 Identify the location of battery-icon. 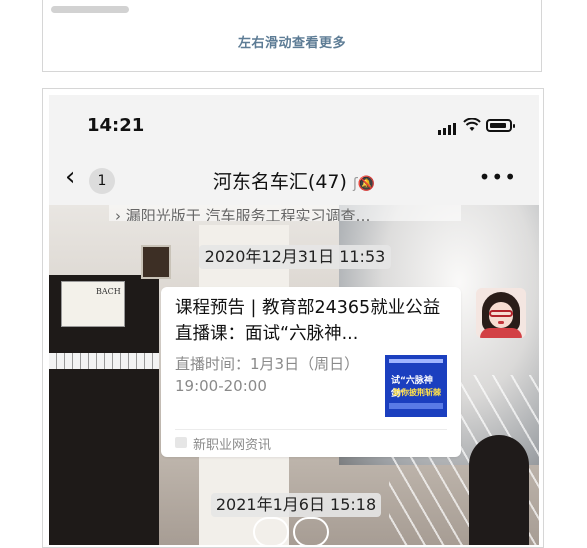
(500, 125).